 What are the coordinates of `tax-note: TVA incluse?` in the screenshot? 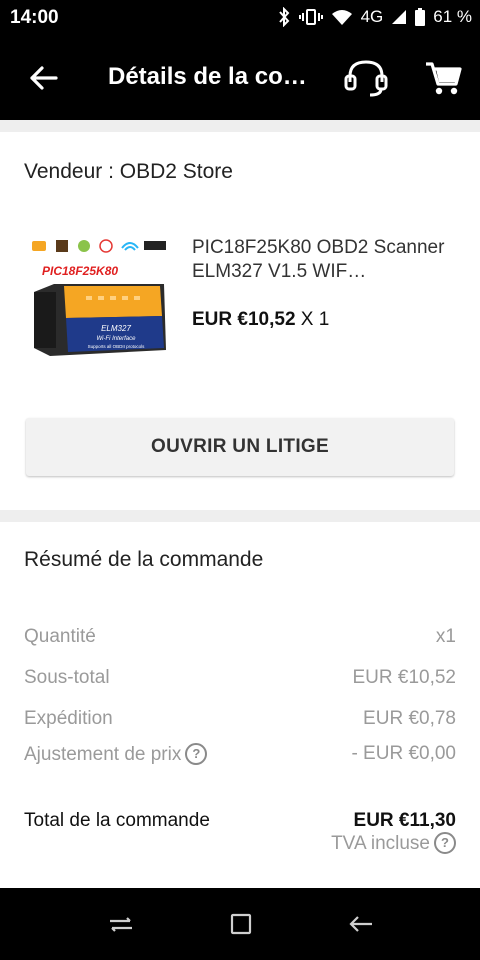 It's located at (393, 843).